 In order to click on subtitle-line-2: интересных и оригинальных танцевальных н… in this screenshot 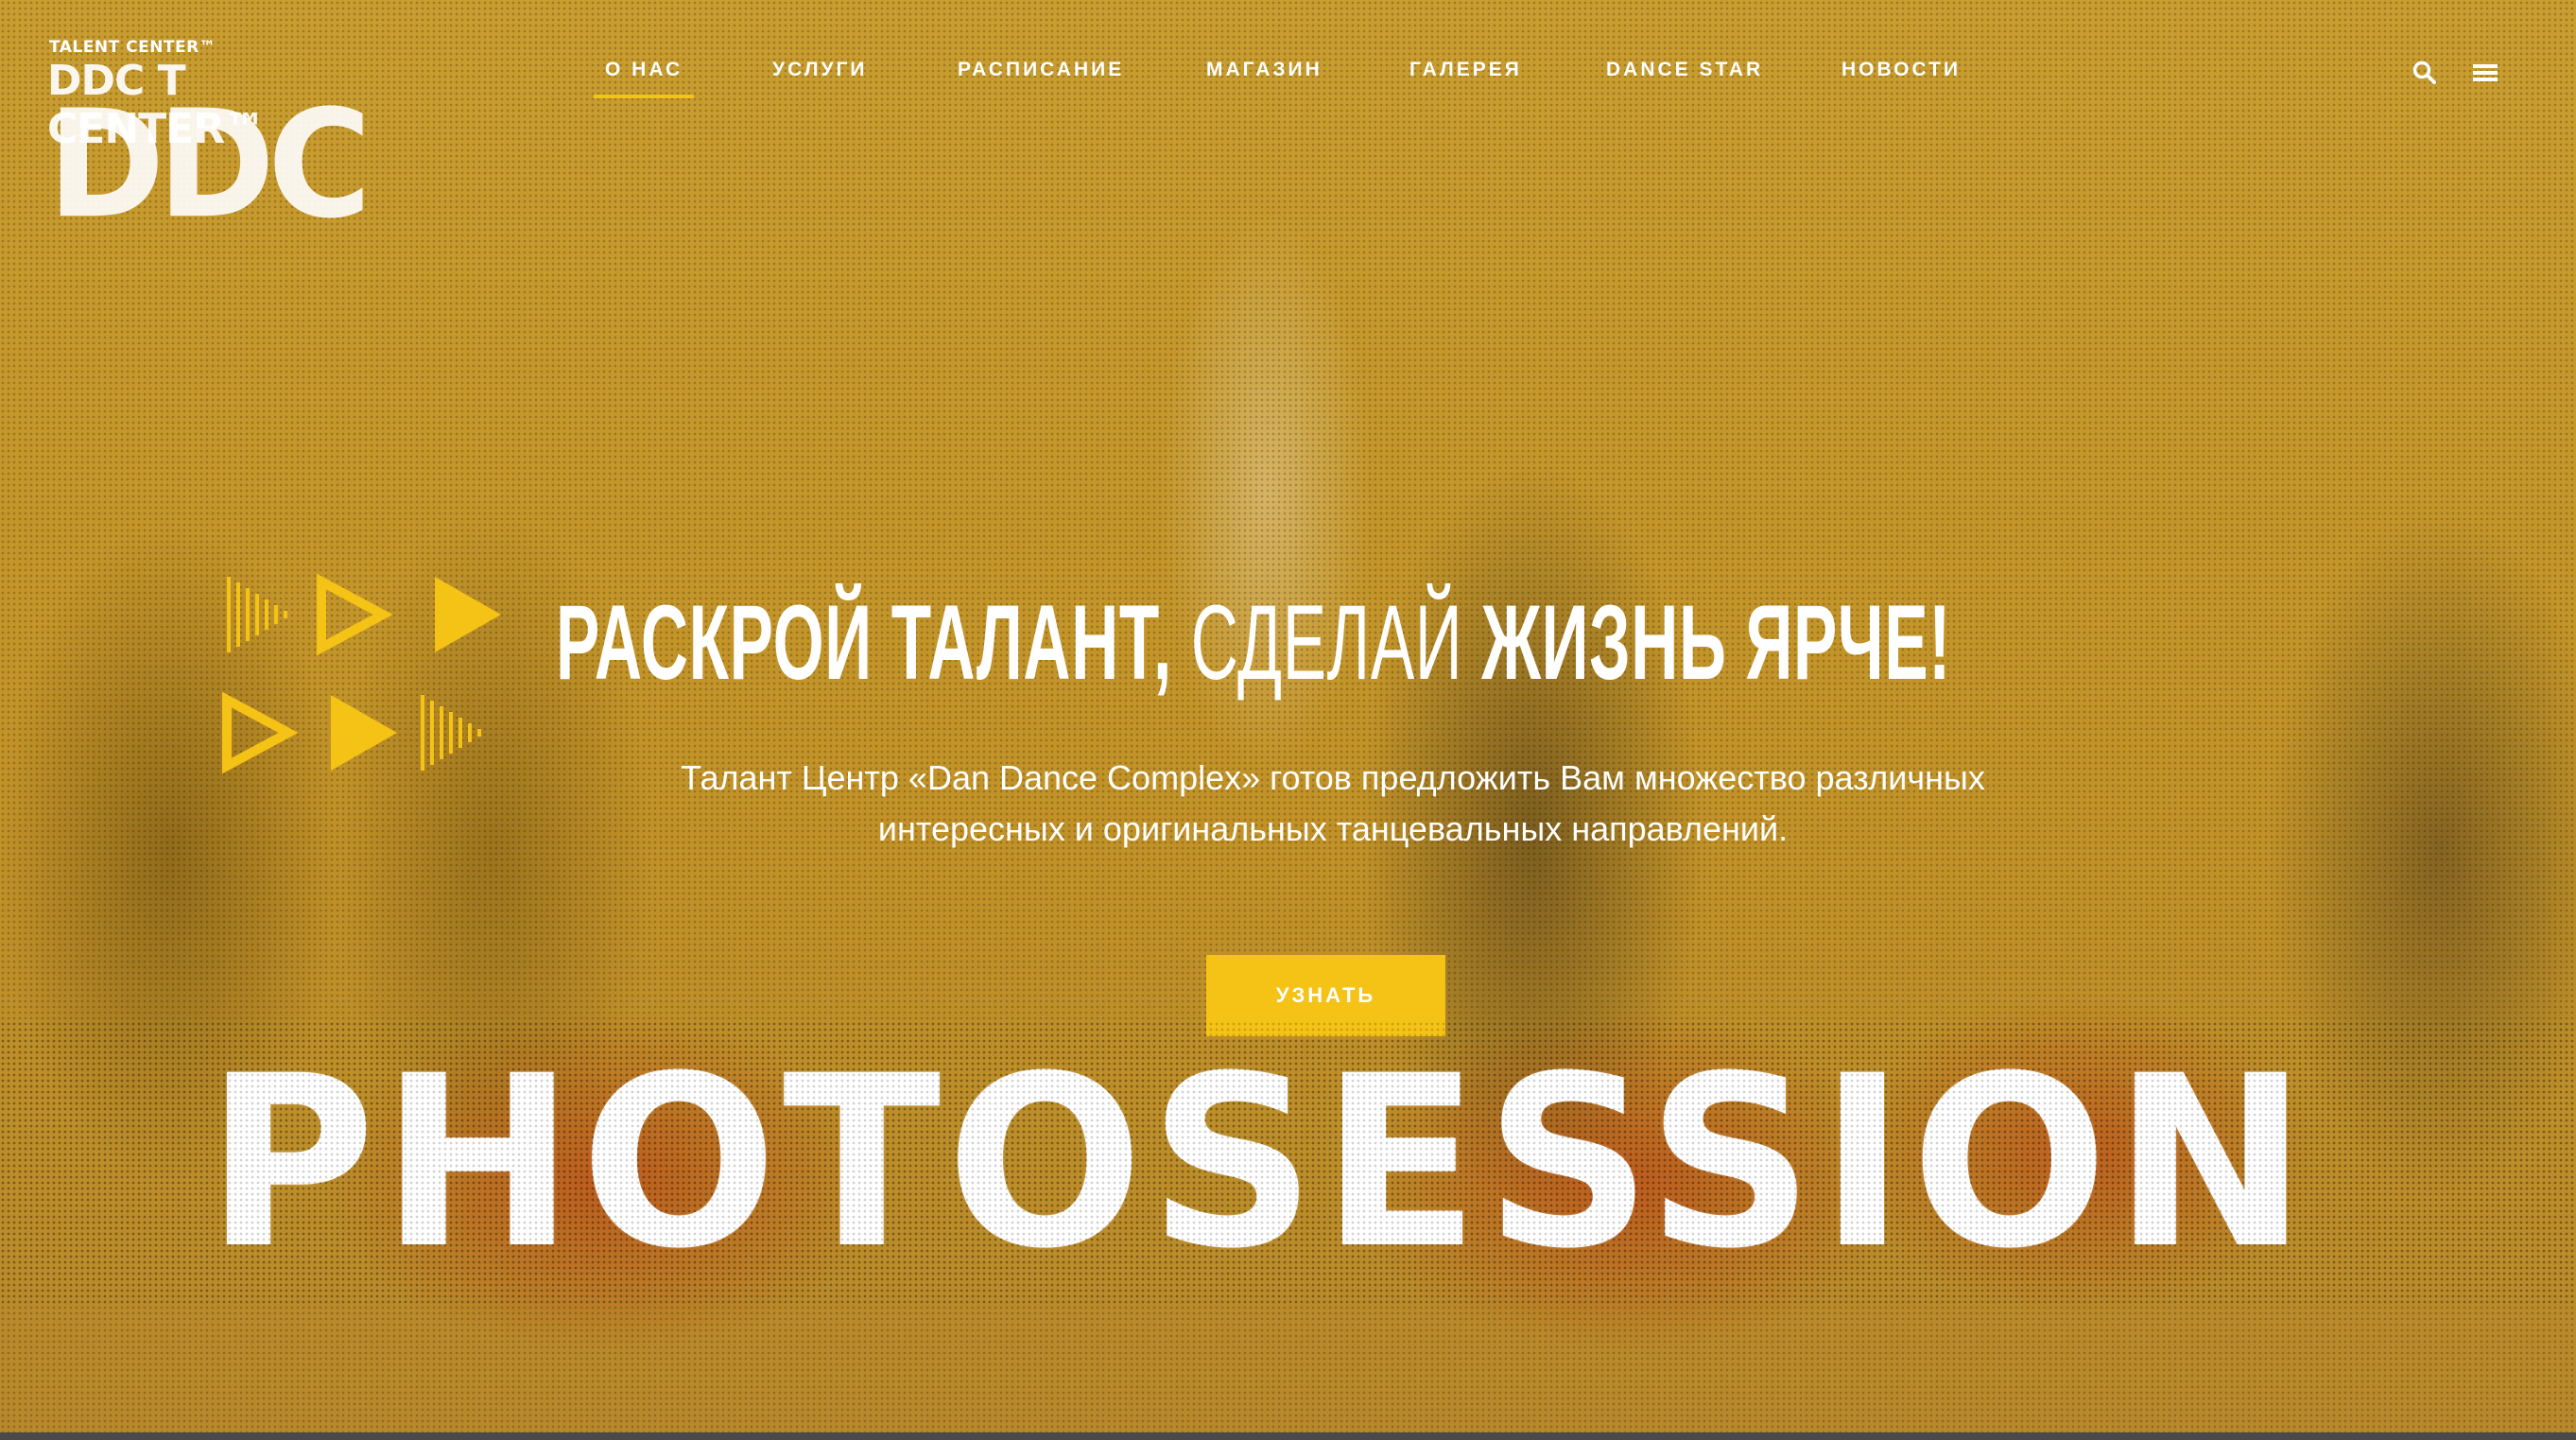, I will do `click(1333, 828)`.